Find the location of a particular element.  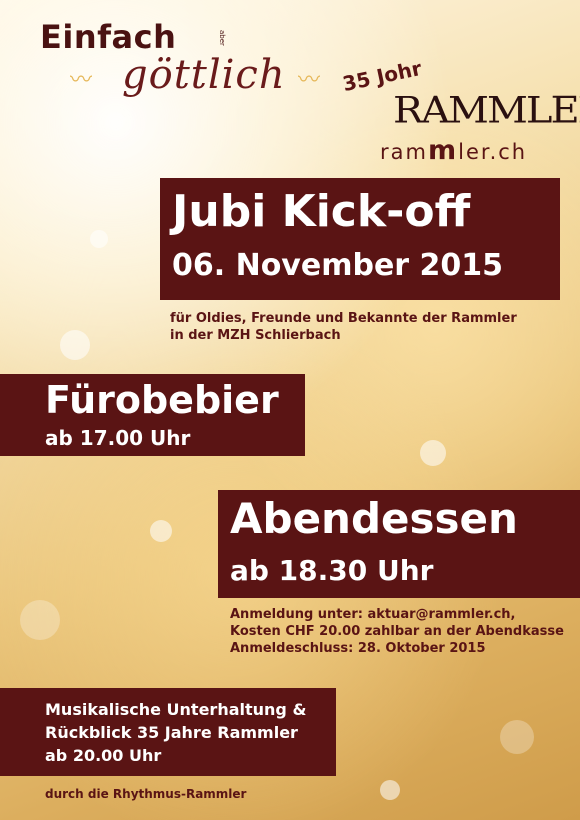

abendessen-banner: Abendessen ab 18.30 Uhr is located at coordinates (399, 544).